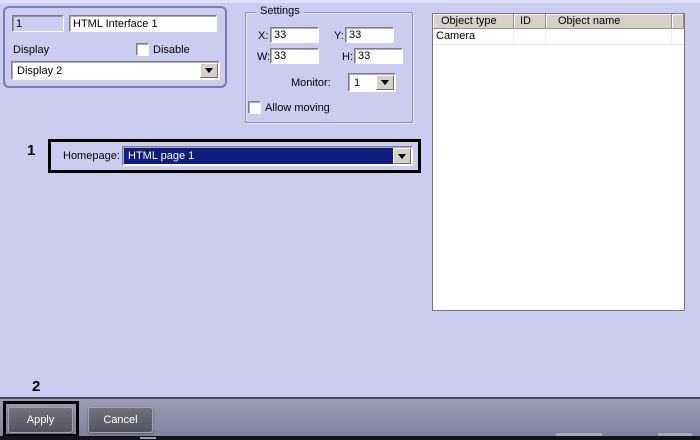  What do you see at coordinates (609, 36) in the screenshot?
I see `cell-object-name` at bounding box center [609, 36].